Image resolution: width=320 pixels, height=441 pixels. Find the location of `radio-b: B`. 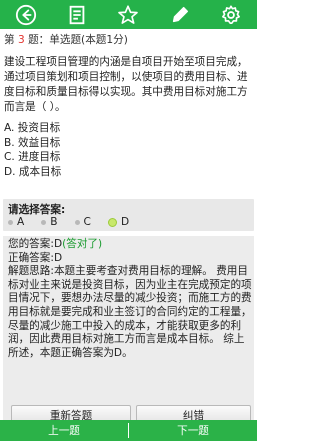

radio-b: B is located at coordinates (49, 222).